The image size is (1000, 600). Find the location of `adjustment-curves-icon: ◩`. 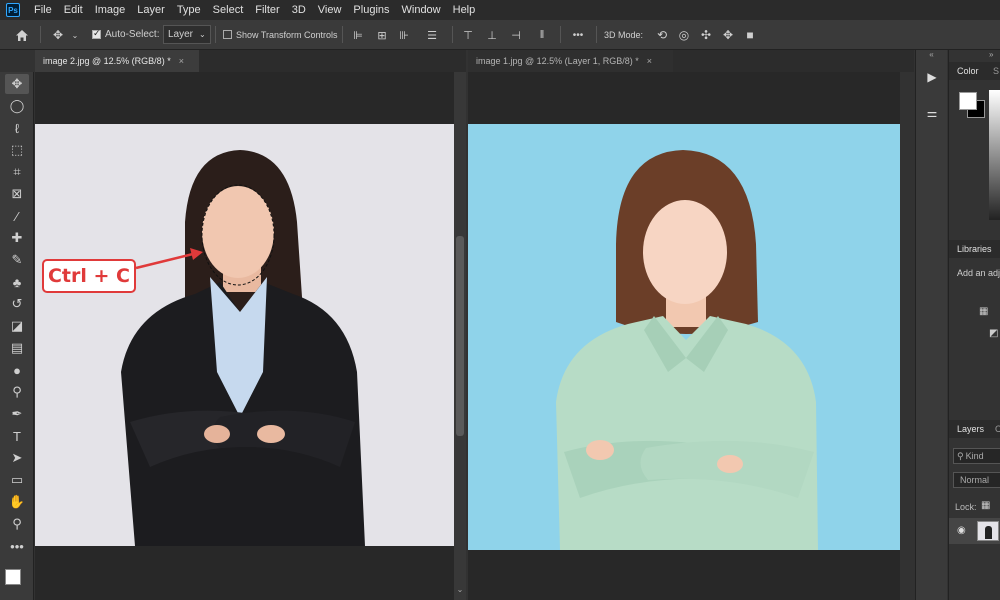

adjustment-curves-icon: ◩ is located at coordinates (994, 334).